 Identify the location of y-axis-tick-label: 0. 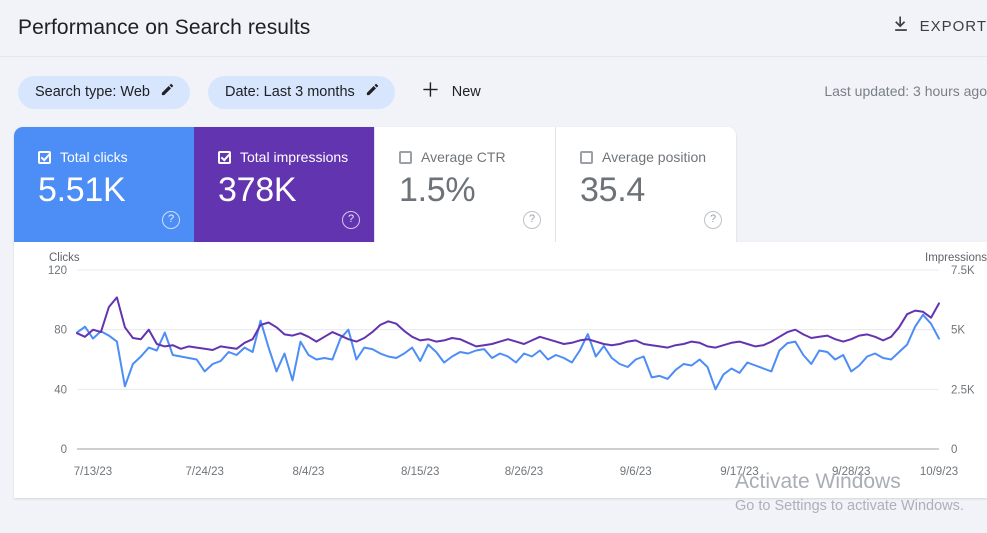
(64, 450).